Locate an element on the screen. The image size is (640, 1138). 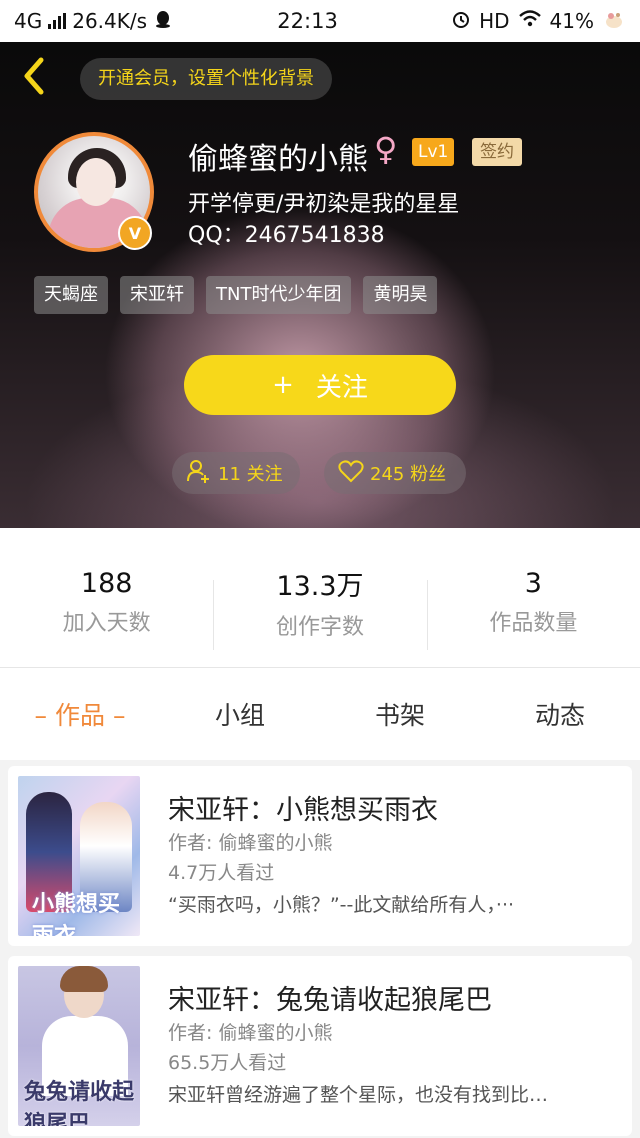
book-views: 65.5万人看过 is located at coordinates (227, 1063).